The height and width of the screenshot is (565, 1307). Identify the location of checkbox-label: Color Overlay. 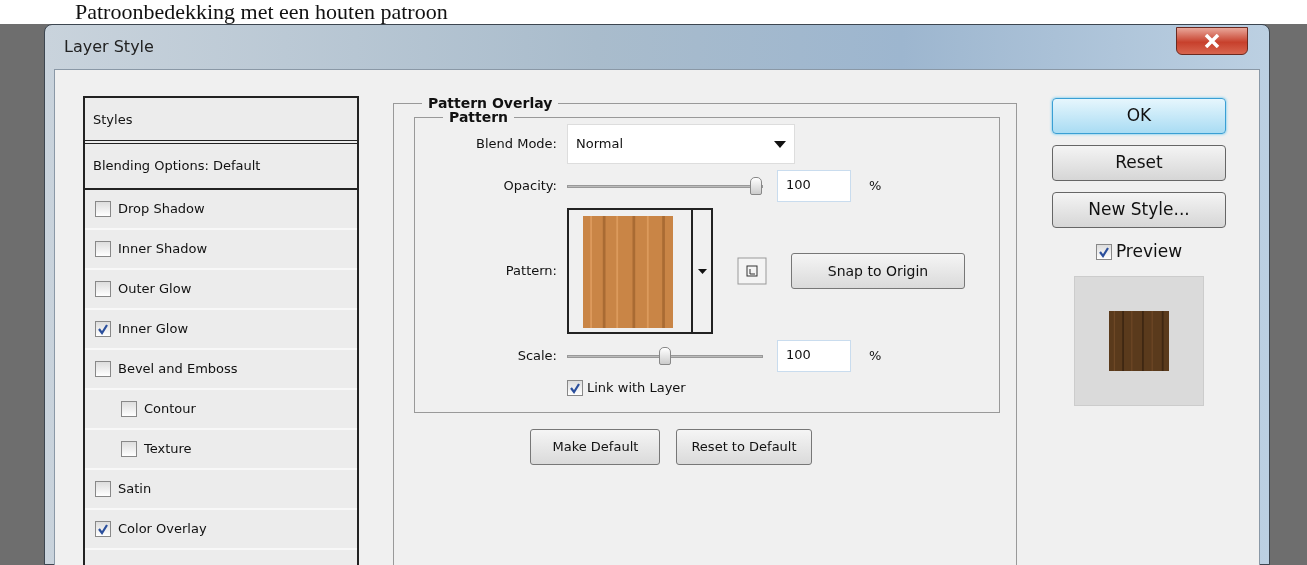
(162, 529).